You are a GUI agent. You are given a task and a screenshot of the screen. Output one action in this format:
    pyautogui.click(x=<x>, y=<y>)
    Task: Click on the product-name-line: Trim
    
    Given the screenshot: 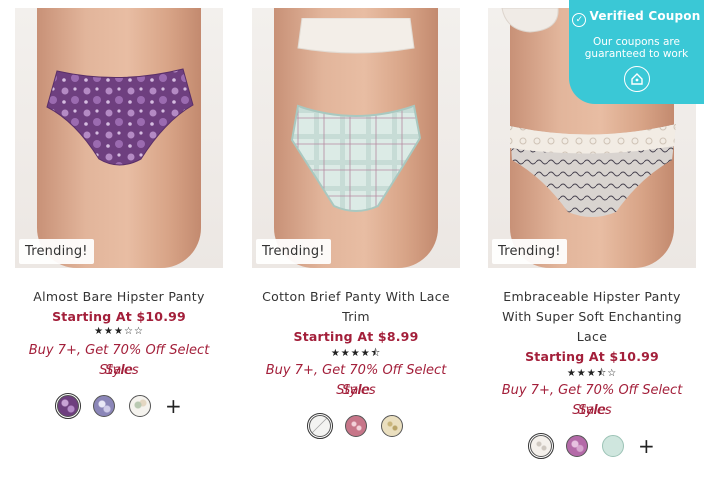 What is the action you would take?
    pyautogui.click(x=356, y=317)
    